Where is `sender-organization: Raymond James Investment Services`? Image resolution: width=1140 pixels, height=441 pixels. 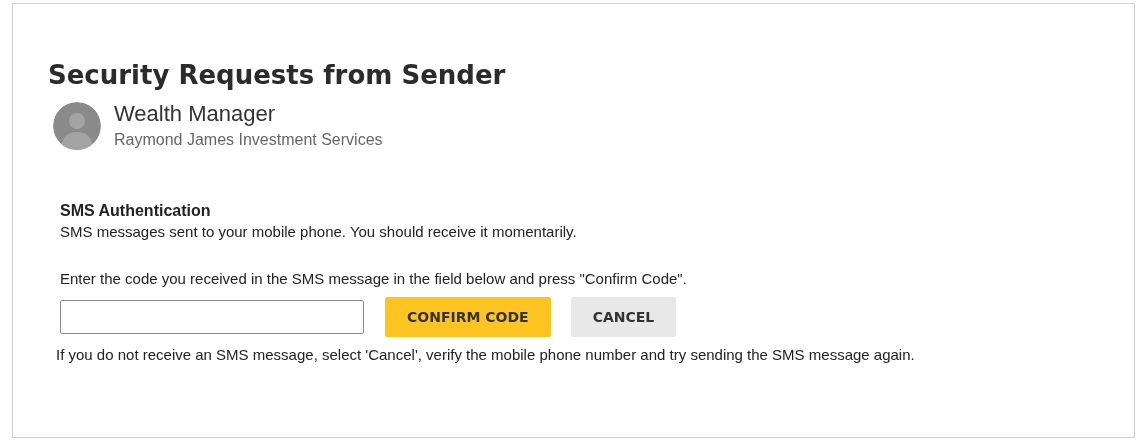
sender-organization: Raymond James Investment Services is located at coordinates (248, 140).